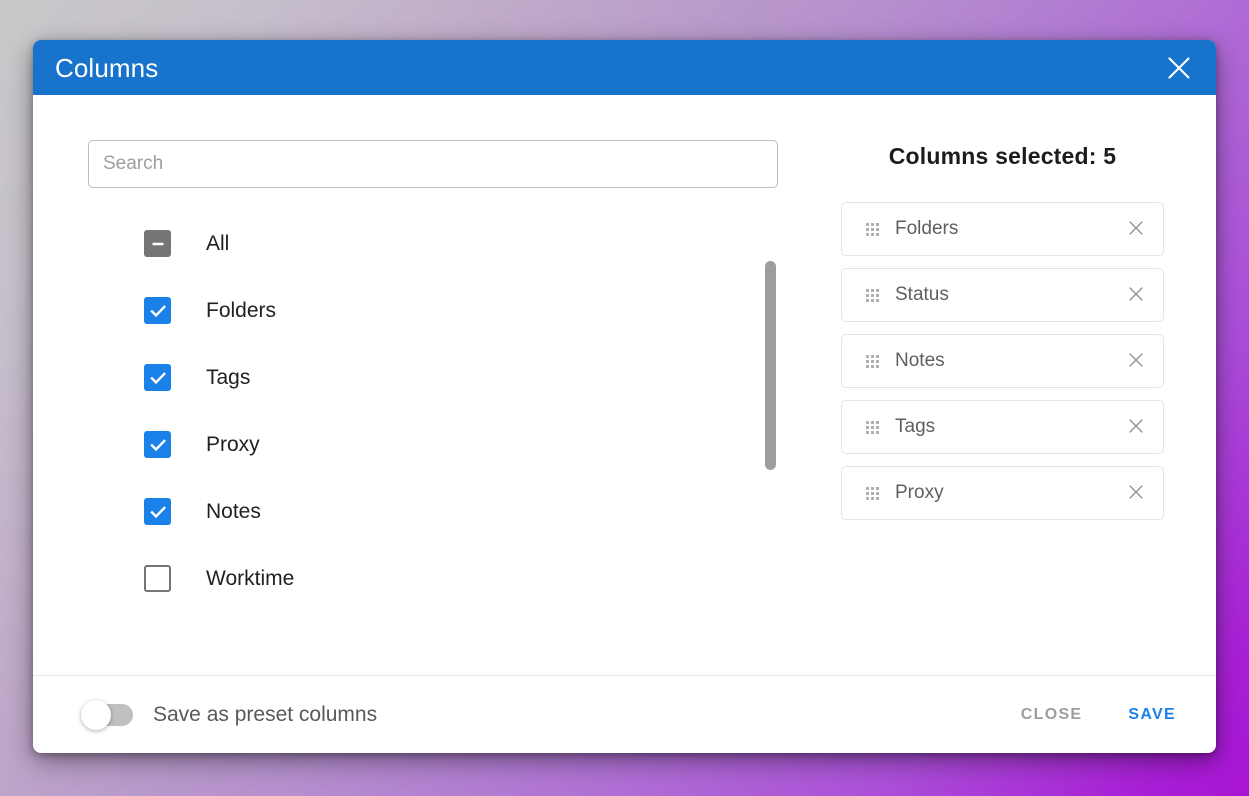  What do you see at coordinates (1052, 715) in the screenshot?
I see `close-button: CLOSE` at bounding box center [1052, 715].